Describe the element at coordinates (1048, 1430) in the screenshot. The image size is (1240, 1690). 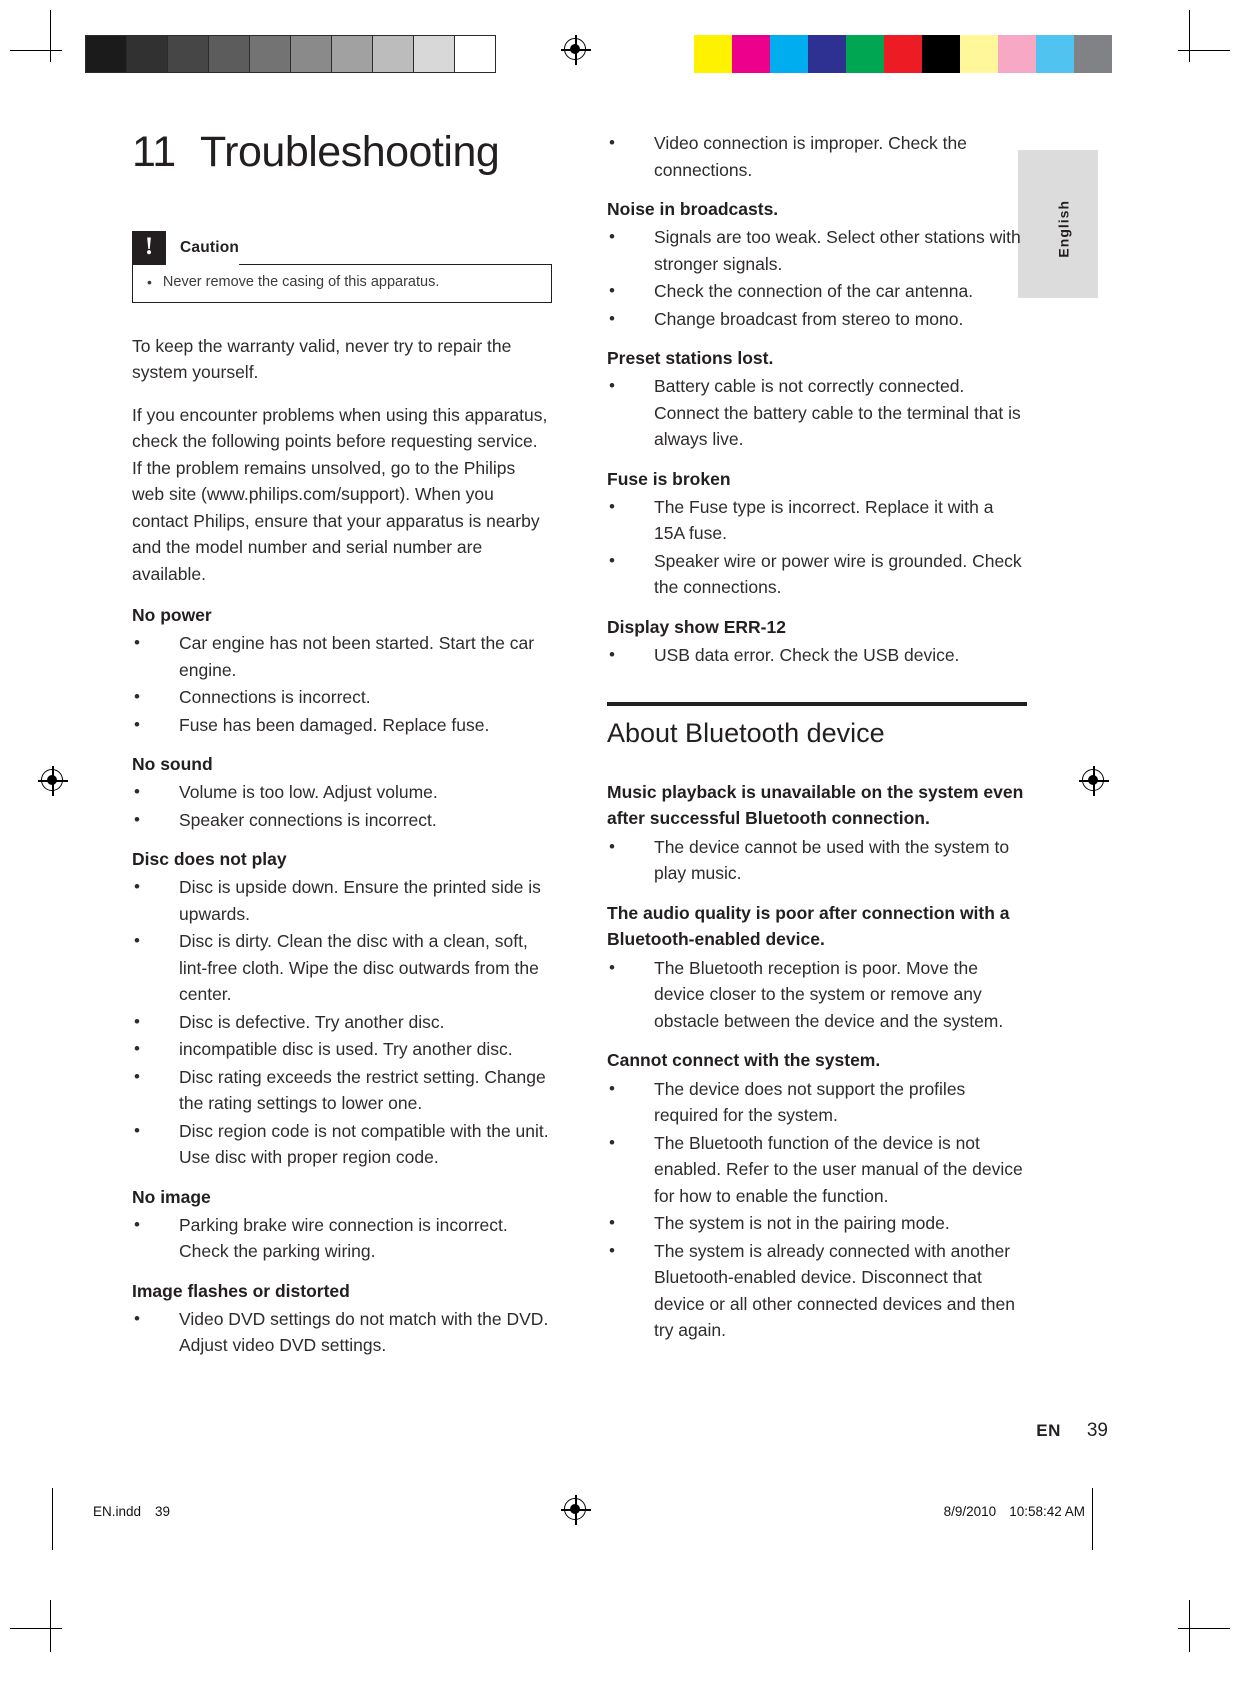
I see `footer-language-code: EN` at that location.